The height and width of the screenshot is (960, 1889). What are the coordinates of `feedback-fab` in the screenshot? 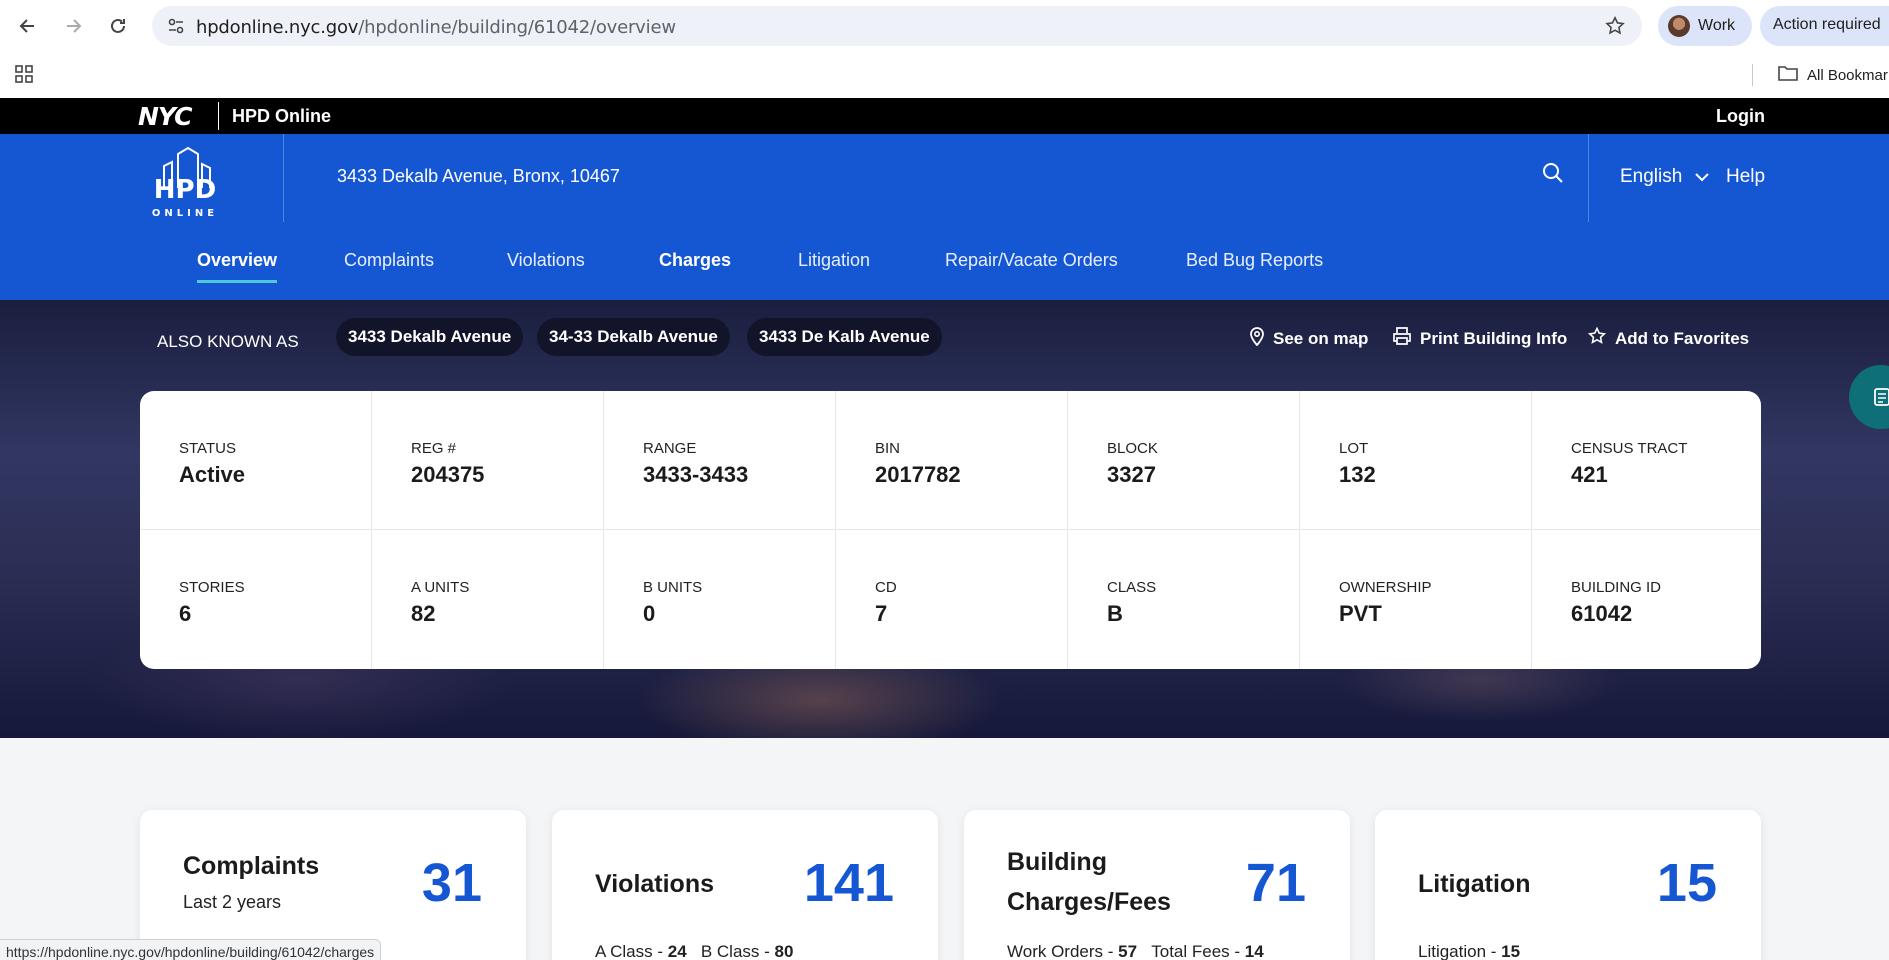 It's located at (1869, 397).